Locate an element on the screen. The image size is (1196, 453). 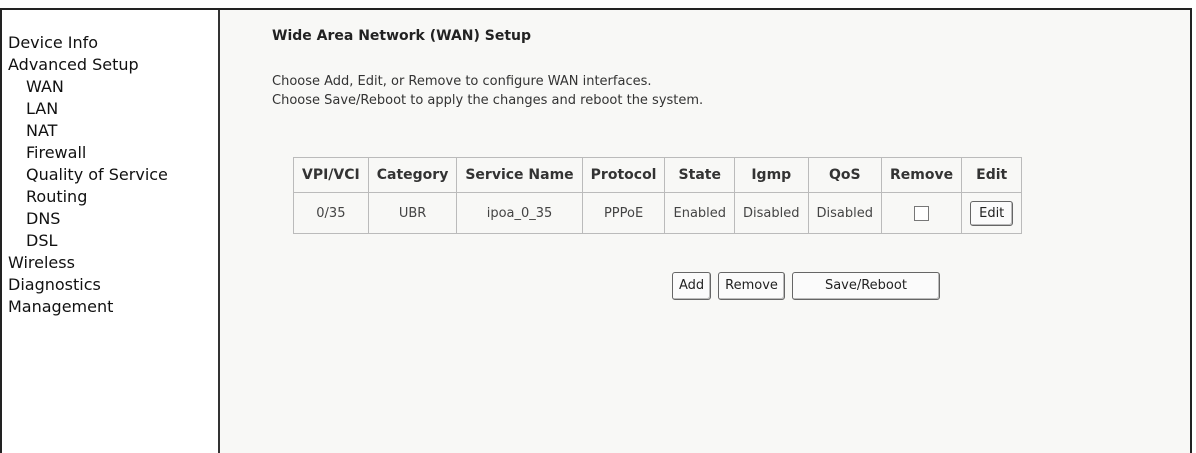
cell-vpi-vci: 0/35 is located at coordinates (331, 213).